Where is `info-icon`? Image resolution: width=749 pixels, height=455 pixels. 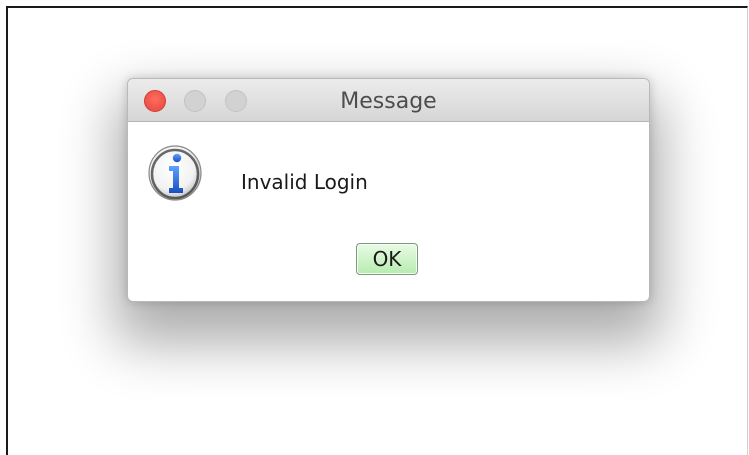 info-icon is located at coordinates (175, 173).